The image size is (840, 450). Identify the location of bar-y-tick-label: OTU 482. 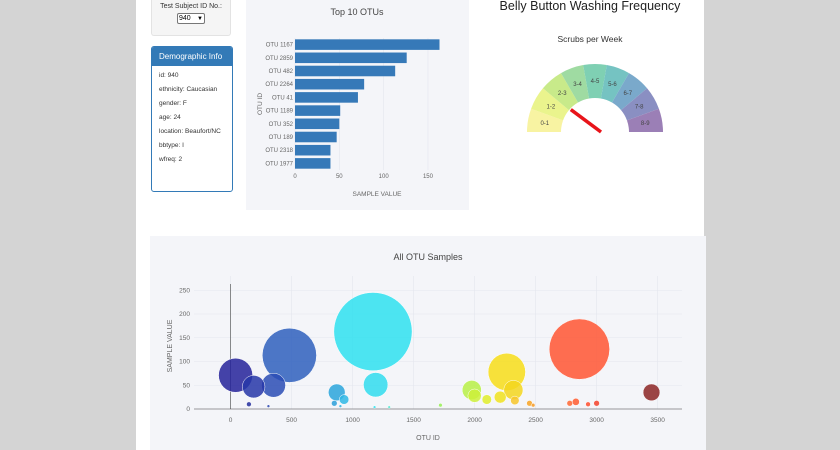
(281, 72).